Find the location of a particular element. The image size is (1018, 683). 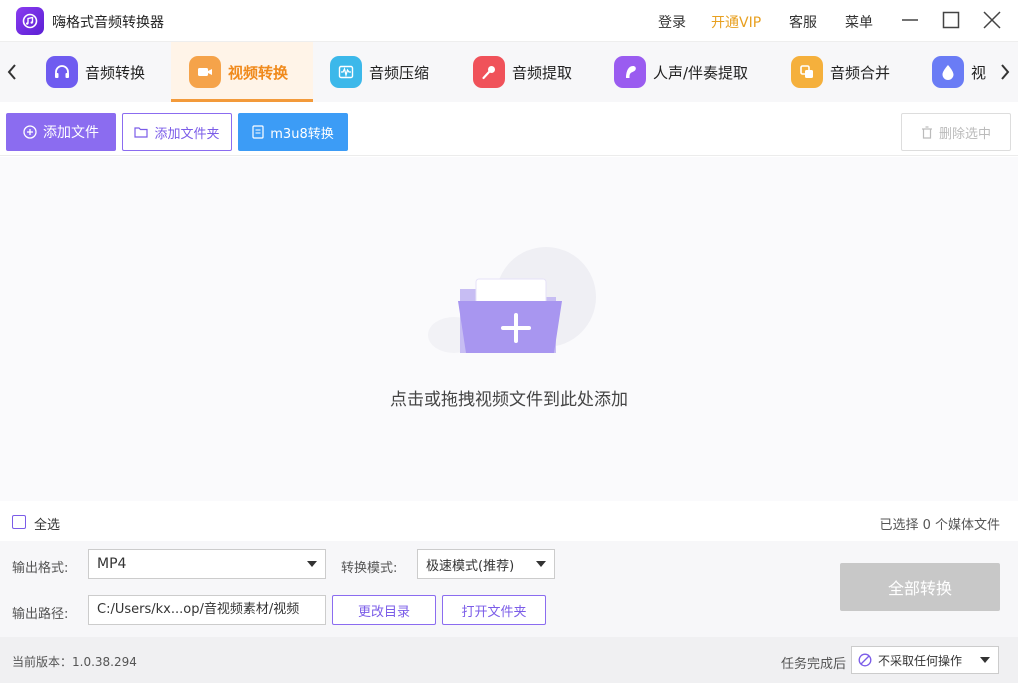

delete-selected-button: 删除选中 is located at coordinates (956, 132).